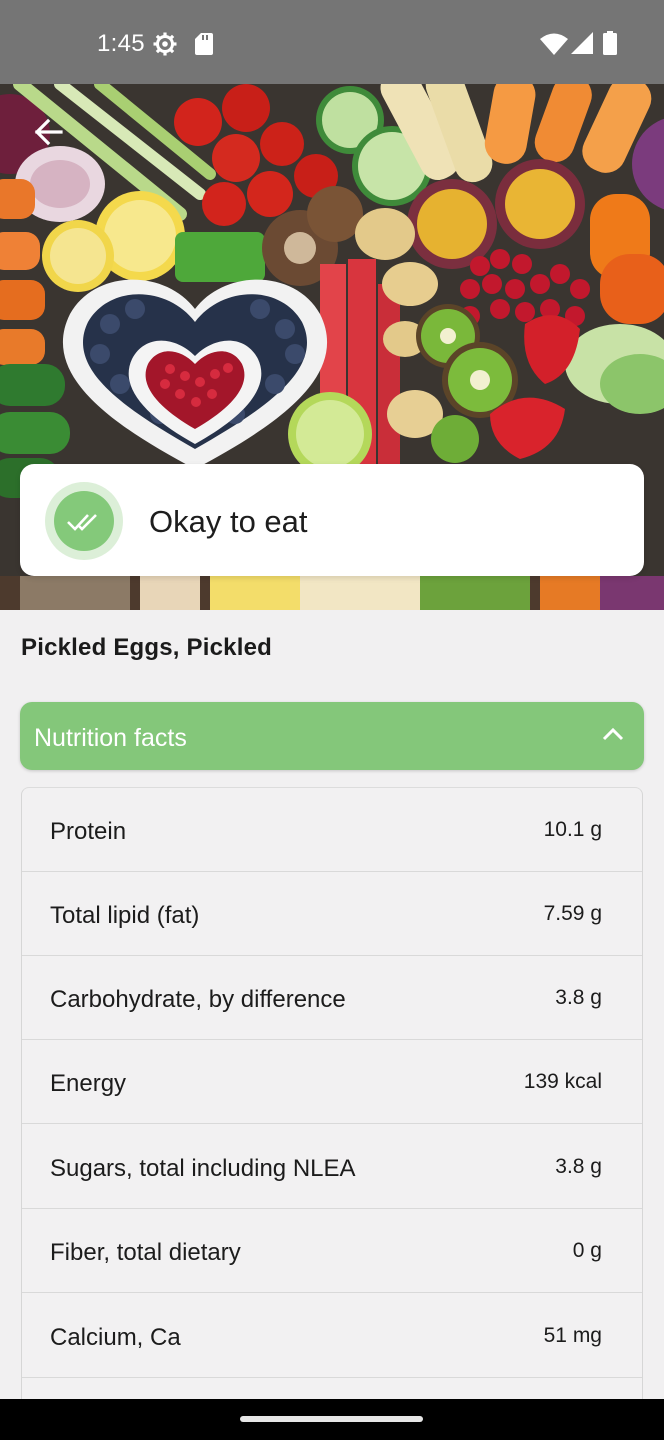  Describe the element at coordinates (572, 829) in the screenshot. I see `nutrient-value: 10.1 g` at that location.